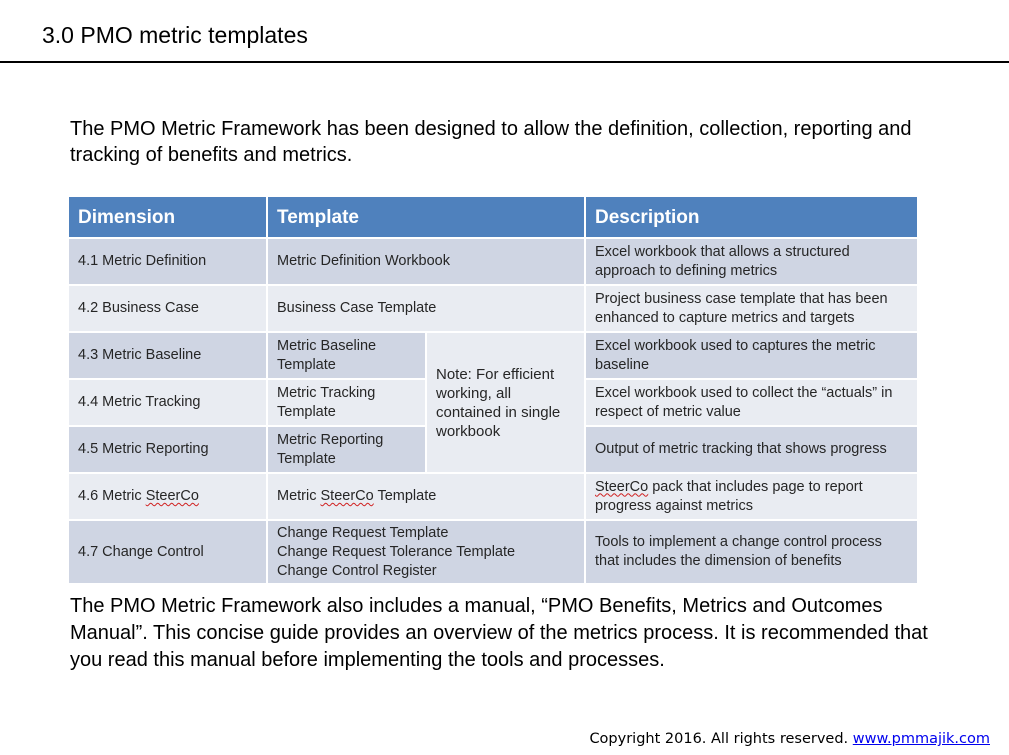  What do you see at coordinates (721, 739) in the screenshot?
I see `copyright-text: Copyright 2016. All rights reserved.` at bounding box center [721, 739].